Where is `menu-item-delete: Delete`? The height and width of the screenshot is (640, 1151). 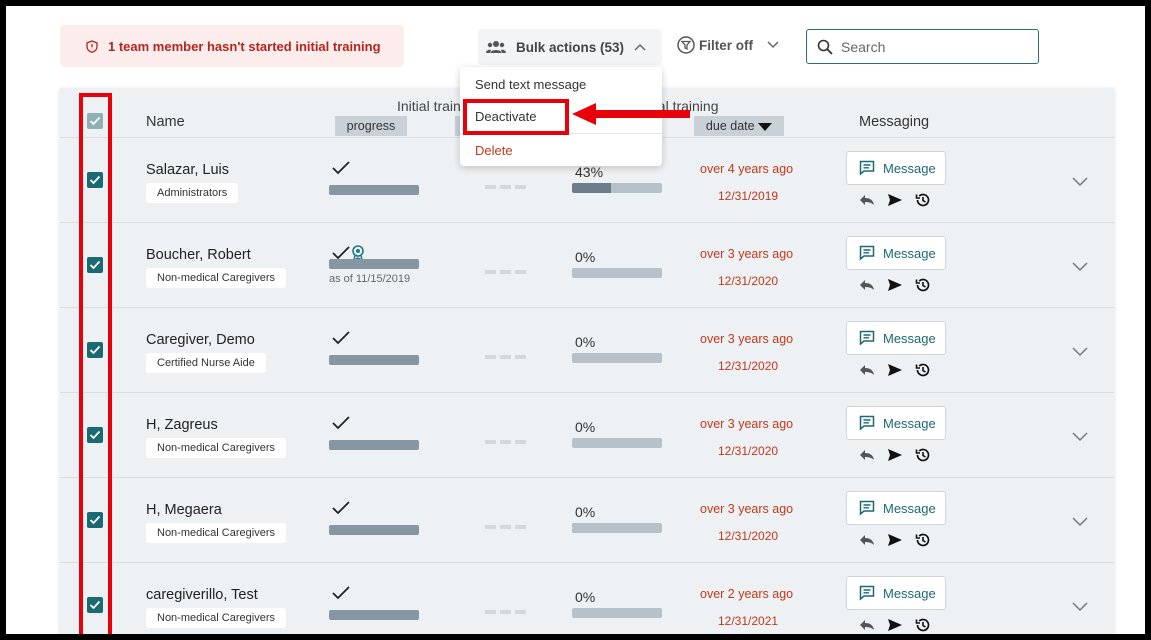
menu-item-delete: Delete is located at coordinates (494, 150).